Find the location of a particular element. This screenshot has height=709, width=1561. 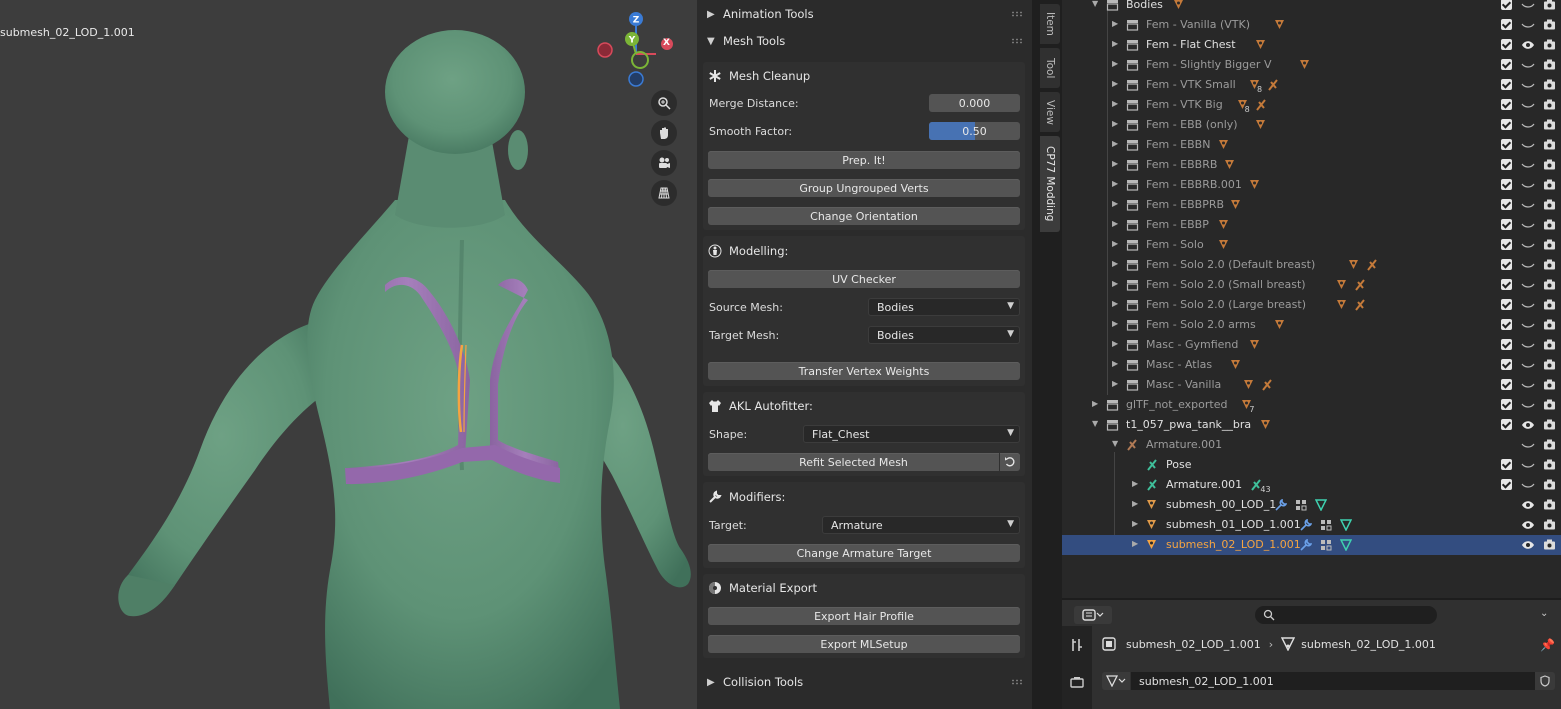

source-mesh-dropdown: Bodies ▼ is located at coordinates (944, 307).